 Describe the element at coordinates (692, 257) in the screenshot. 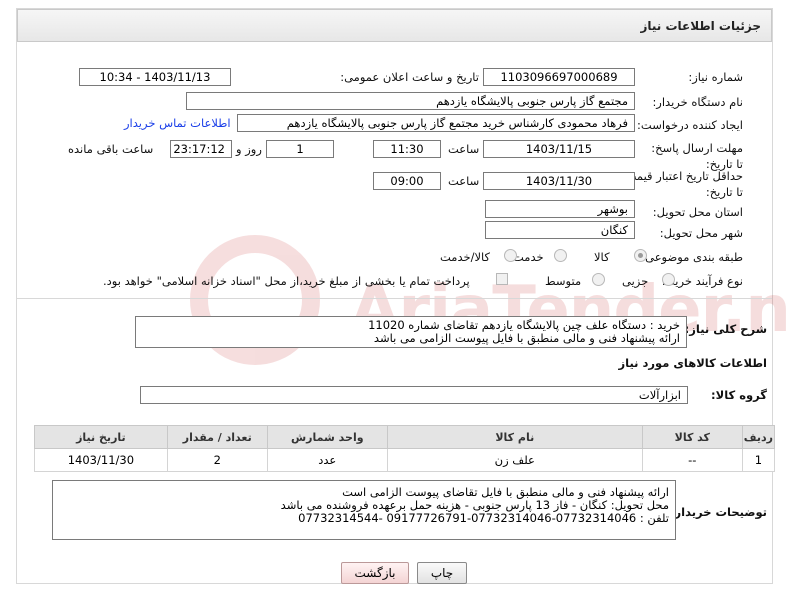

I see `category-label: طبقه بندی موضوعی:` at that location.